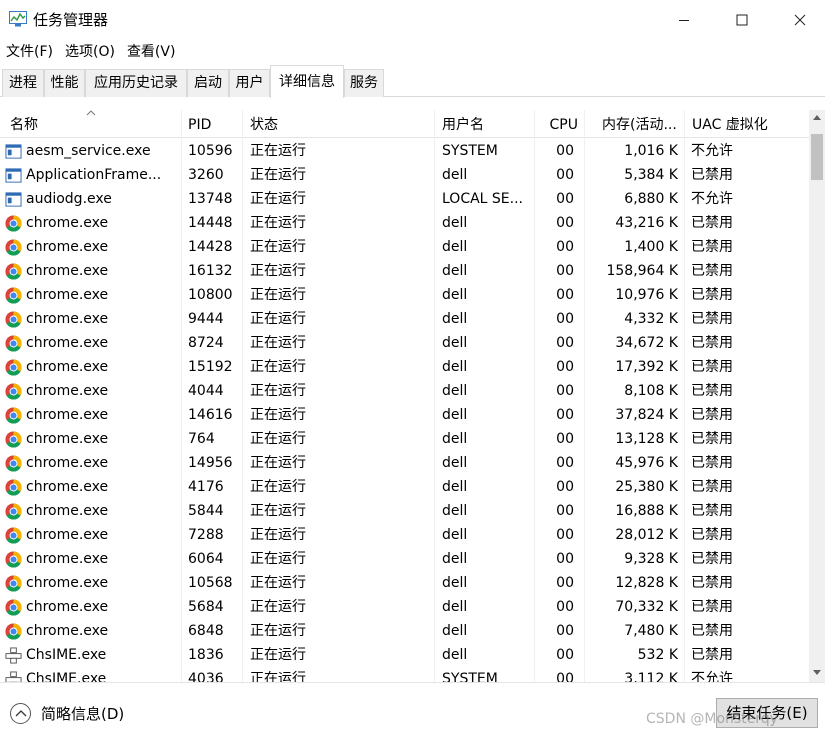 This screenshot has width=825, height=740. What do you see at coordinates (29, 52) in the screenshot?
I see `menu-file: 文件(F)` at bounding box center [29, 52].